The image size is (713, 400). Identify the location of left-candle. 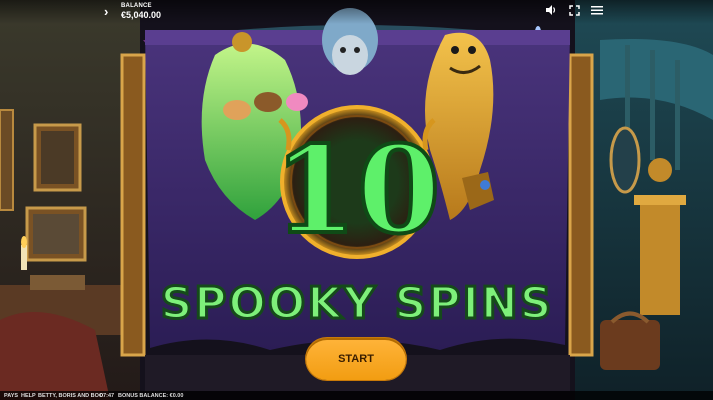
(24, 257).